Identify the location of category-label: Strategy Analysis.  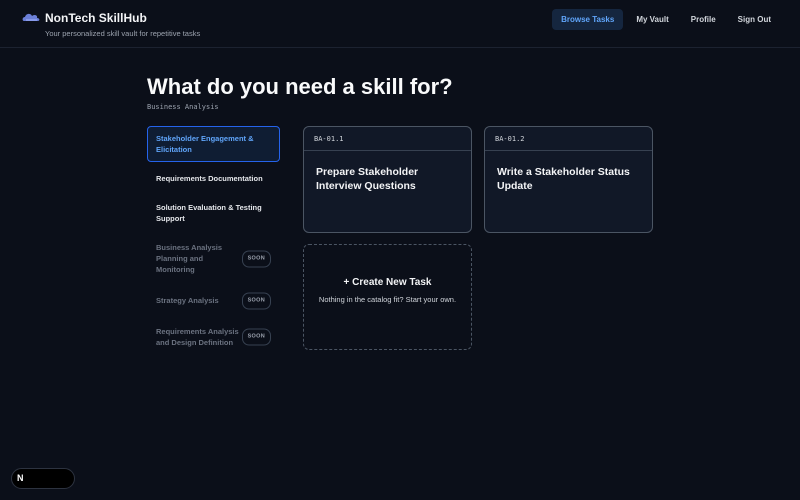
(187, 300).